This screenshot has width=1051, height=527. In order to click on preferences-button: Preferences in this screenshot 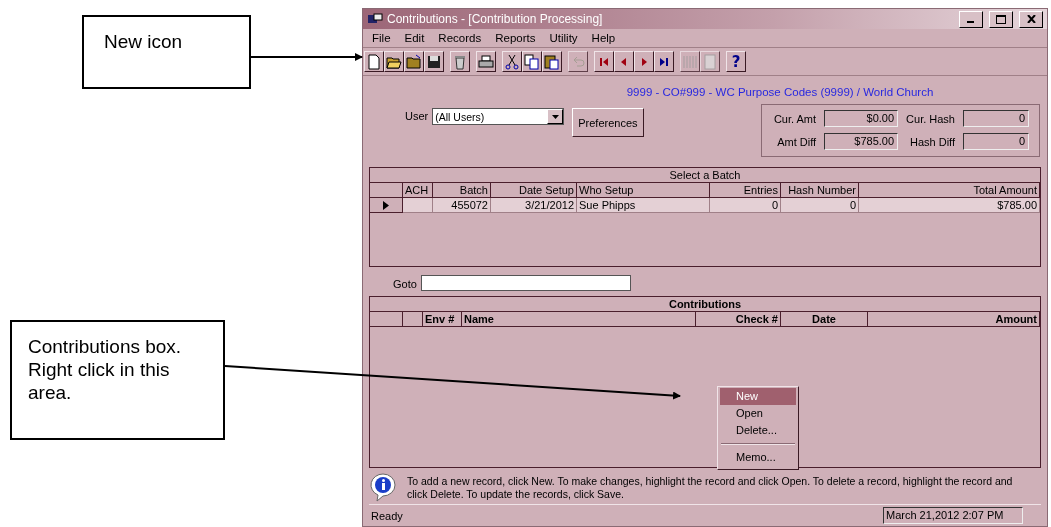, I will do `click(608, 122)`.